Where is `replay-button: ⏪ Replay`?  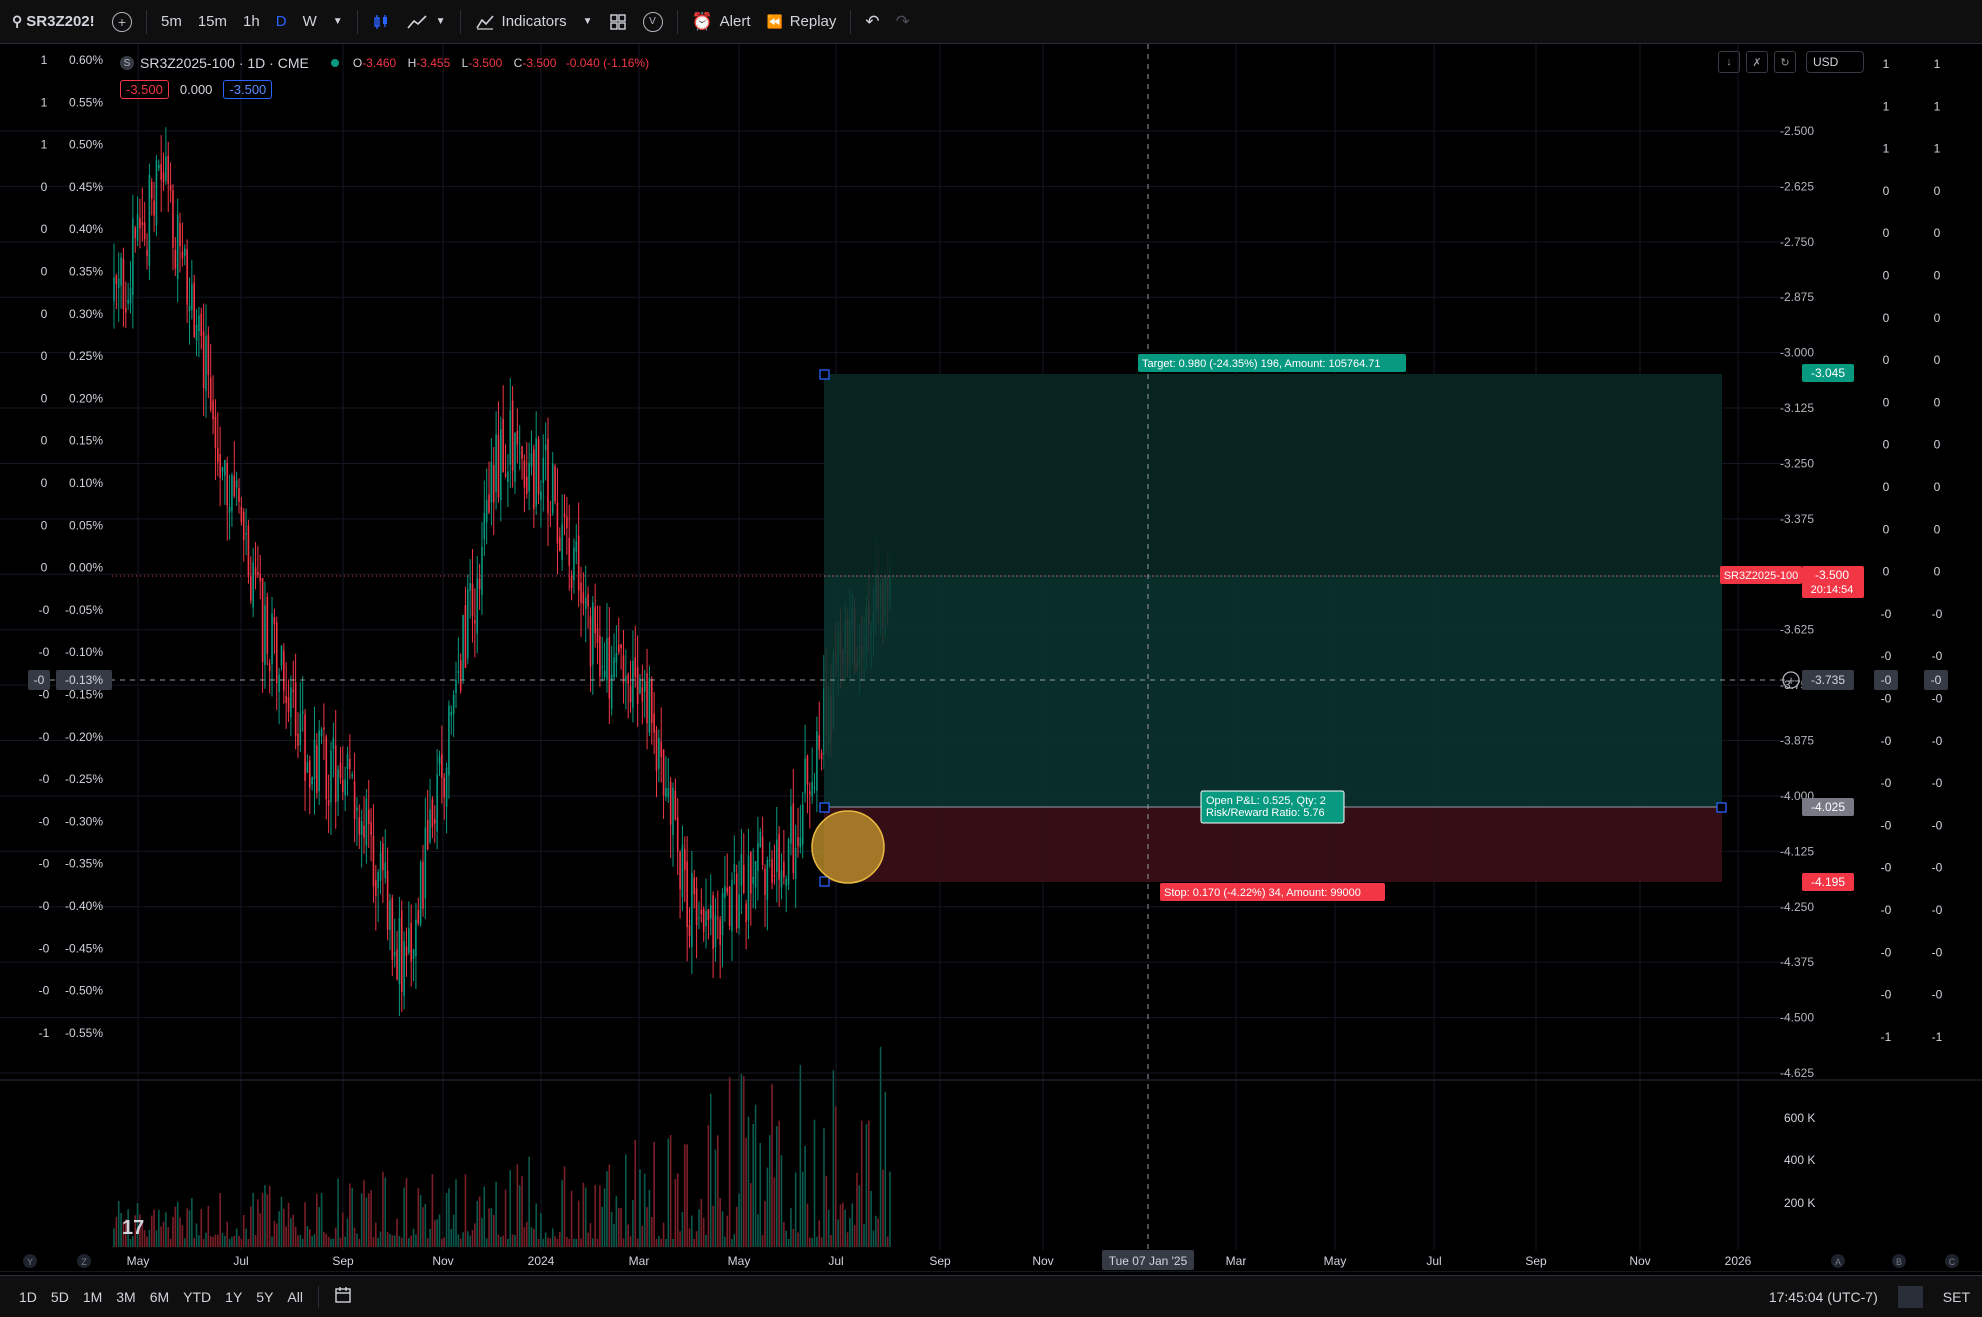 replay-button: ⏪ Replay is located at coordinates (802, 22).